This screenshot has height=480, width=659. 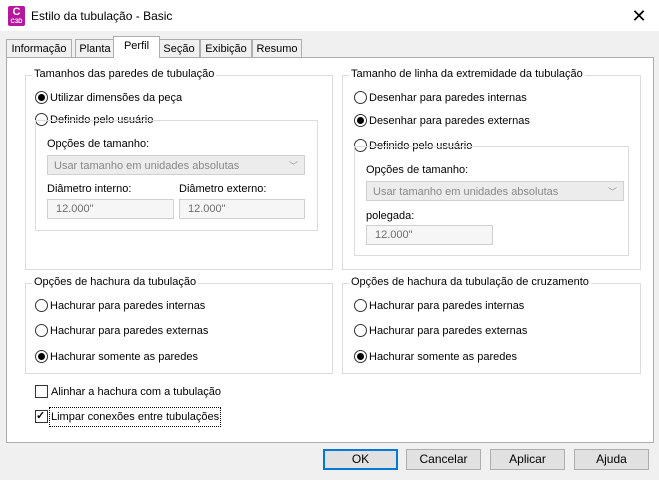 I want to click on outer-diameter-input: 12.000", so click(x=242, y=209).